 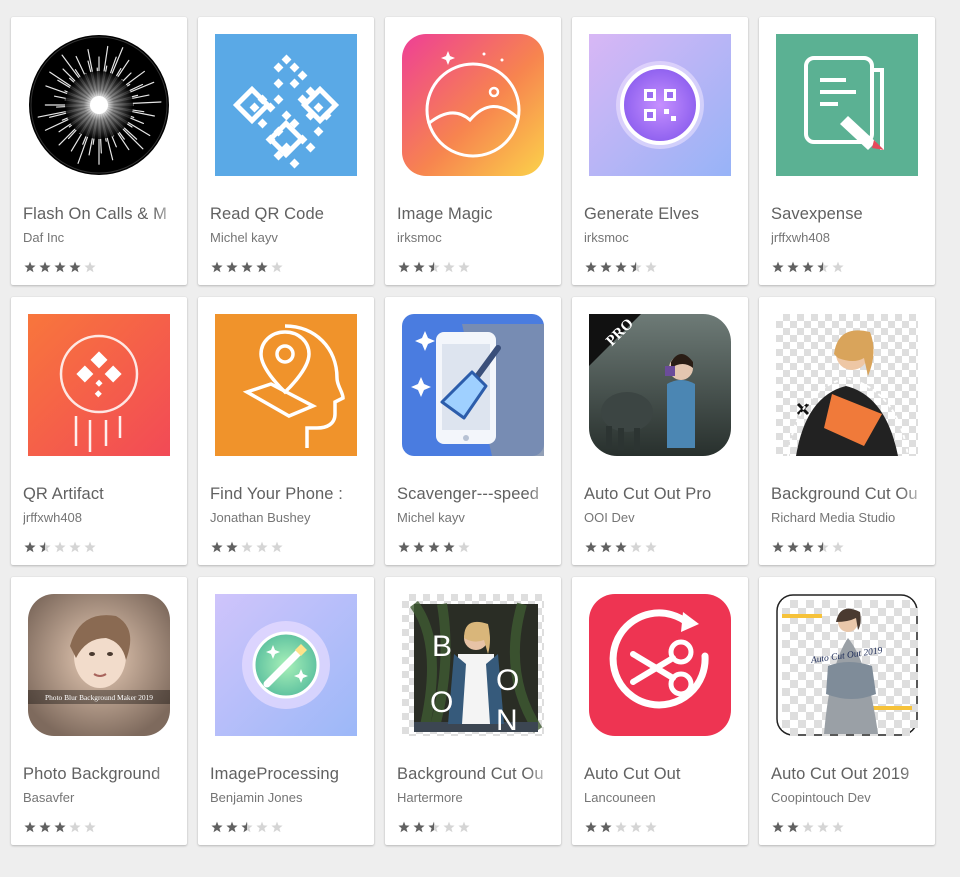 What do you see at coordinates (476, 214) in the screenshot?
I see `app-title: Image Magic` at bounding box center [476, 214].